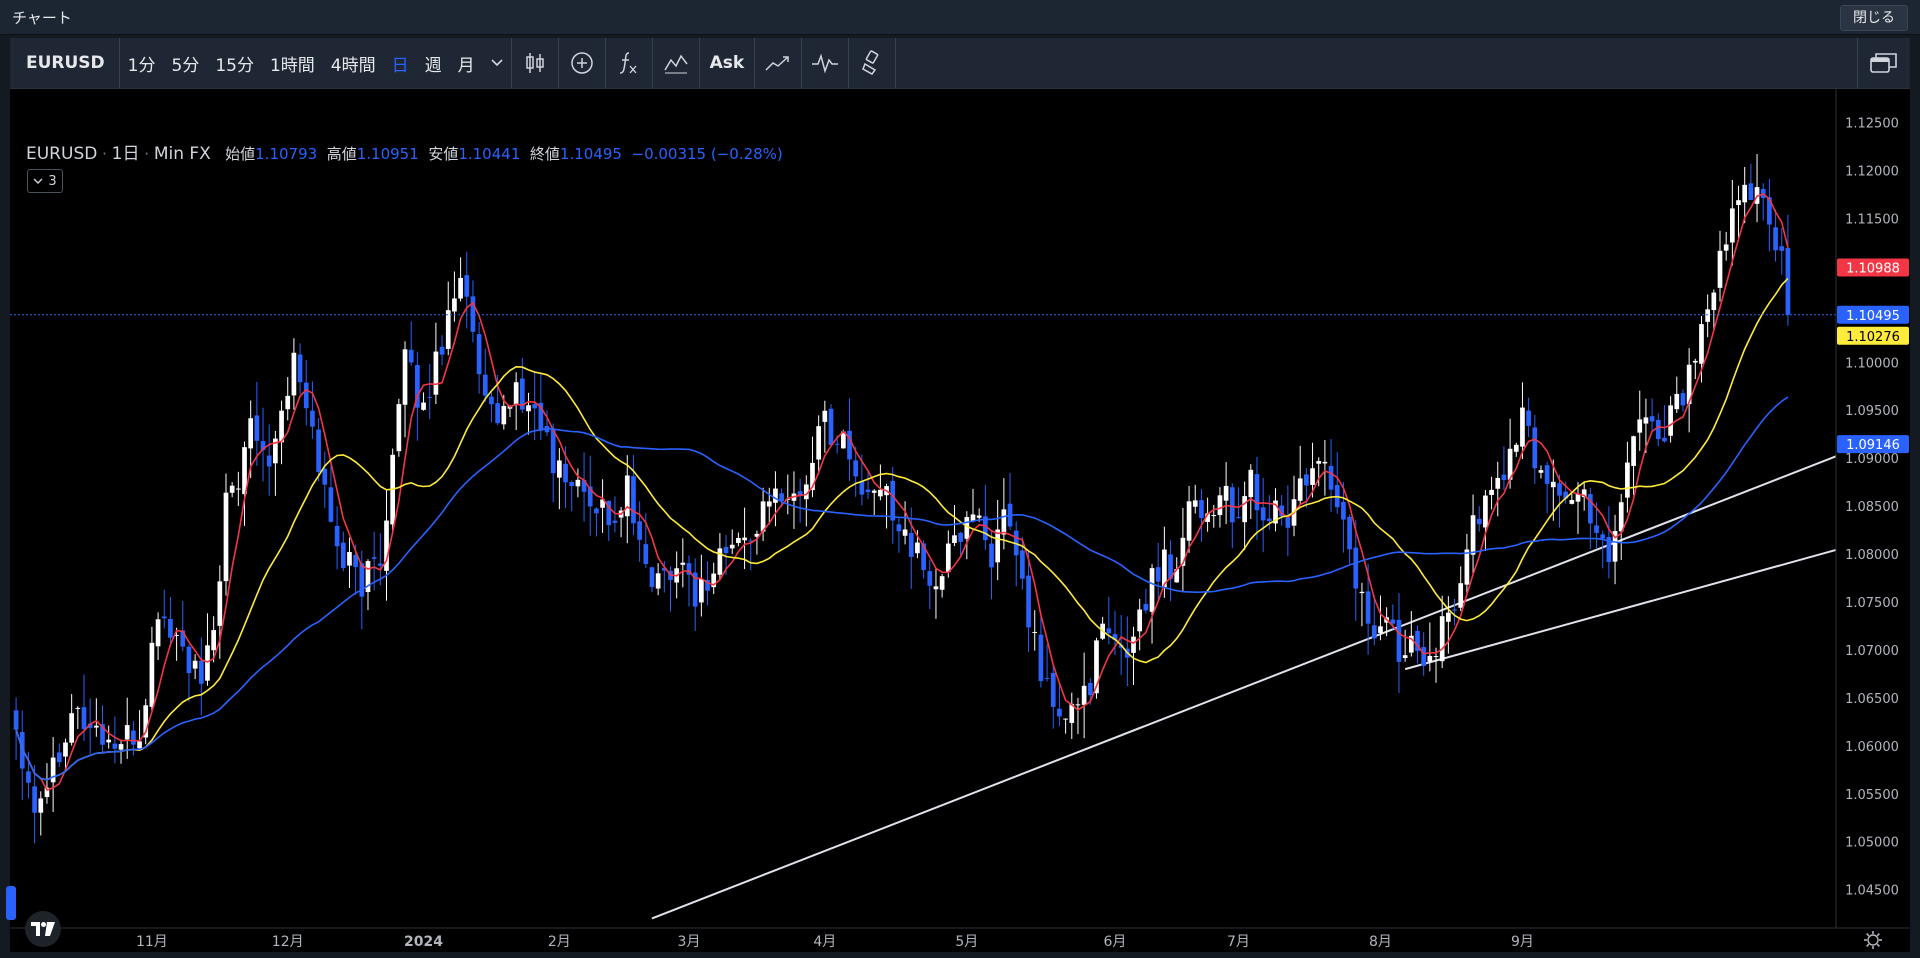 The width and height of the screenshot is (1920, 958). I want to click on window-titlebar: チャート 閉じる, so click(960, 17).